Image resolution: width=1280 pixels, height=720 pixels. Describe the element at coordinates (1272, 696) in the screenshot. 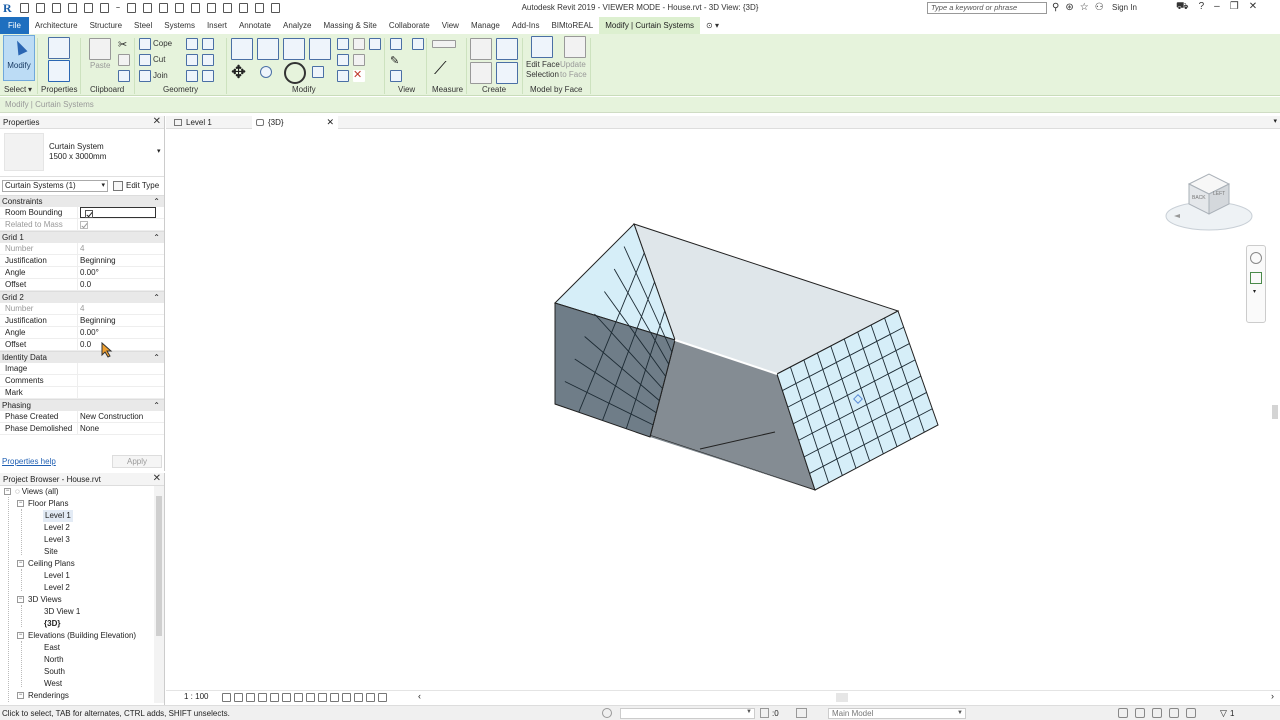

I see `scroll-right-icon: ›` at that location.